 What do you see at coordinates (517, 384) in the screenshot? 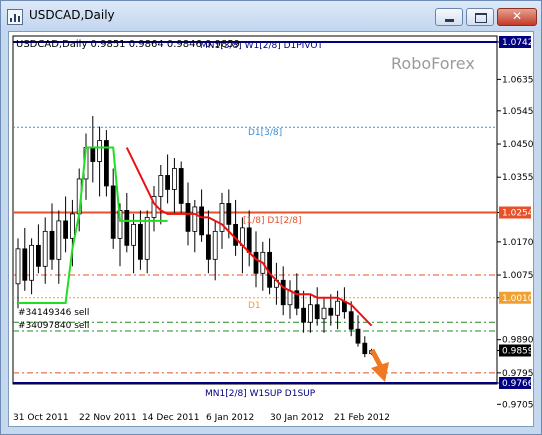
I see `price-label: 0.9766` at bounding box center [517, 384].